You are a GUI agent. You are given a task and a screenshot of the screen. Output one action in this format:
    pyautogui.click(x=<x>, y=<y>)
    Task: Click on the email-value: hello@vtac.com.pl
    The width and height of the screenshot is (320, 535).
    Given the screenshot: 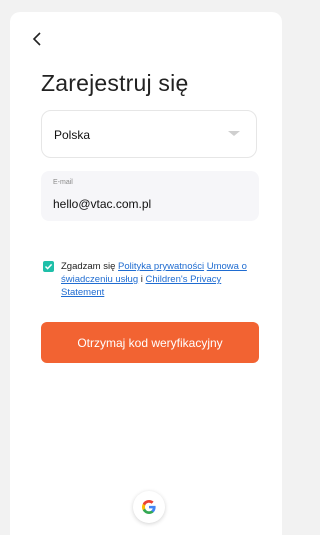 What is the action you would take?
    pyautogui.click(x=102, y=204)
    